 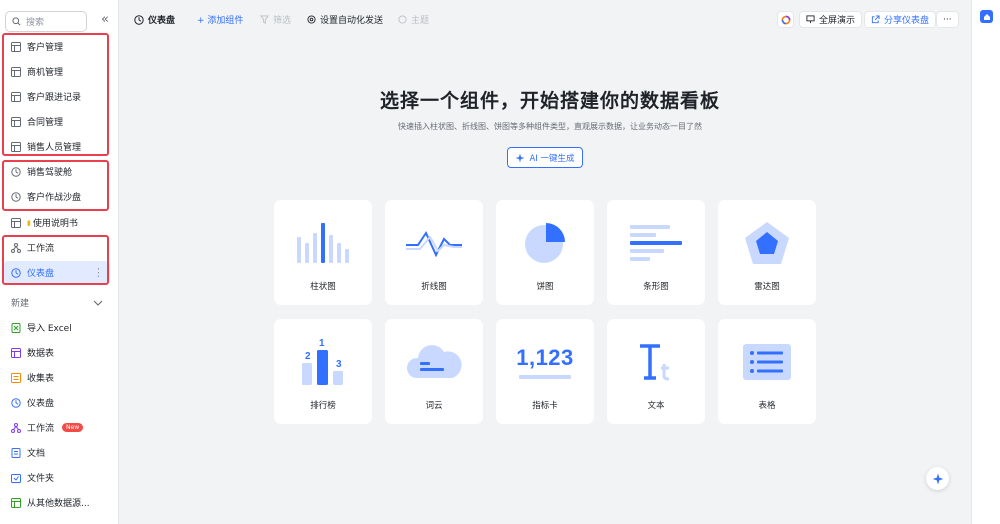 I want to click on presentation-icon, so click(x=810, y=19).